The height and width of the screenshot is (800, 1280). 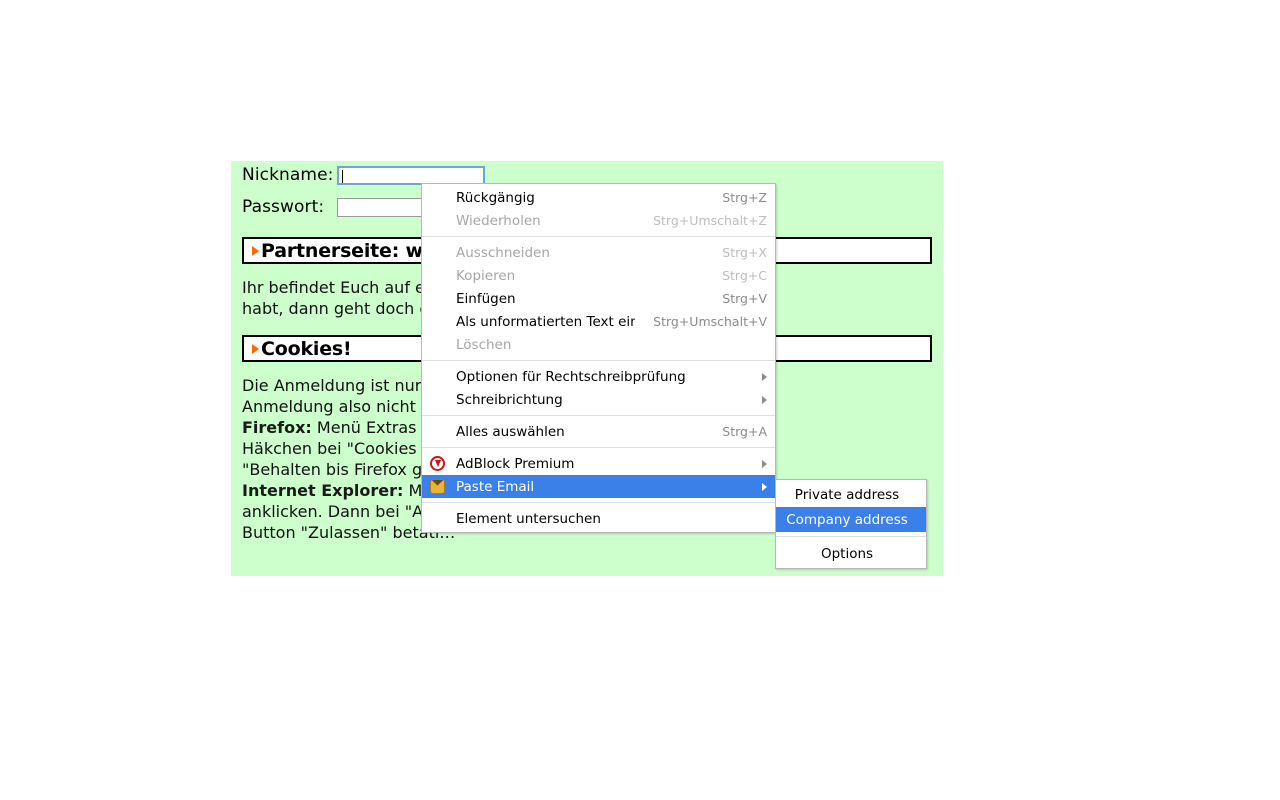 I want to click on menu-item-r-ckg-ngig: Rückgängig Strg+Z, so click(x=598, y=197).